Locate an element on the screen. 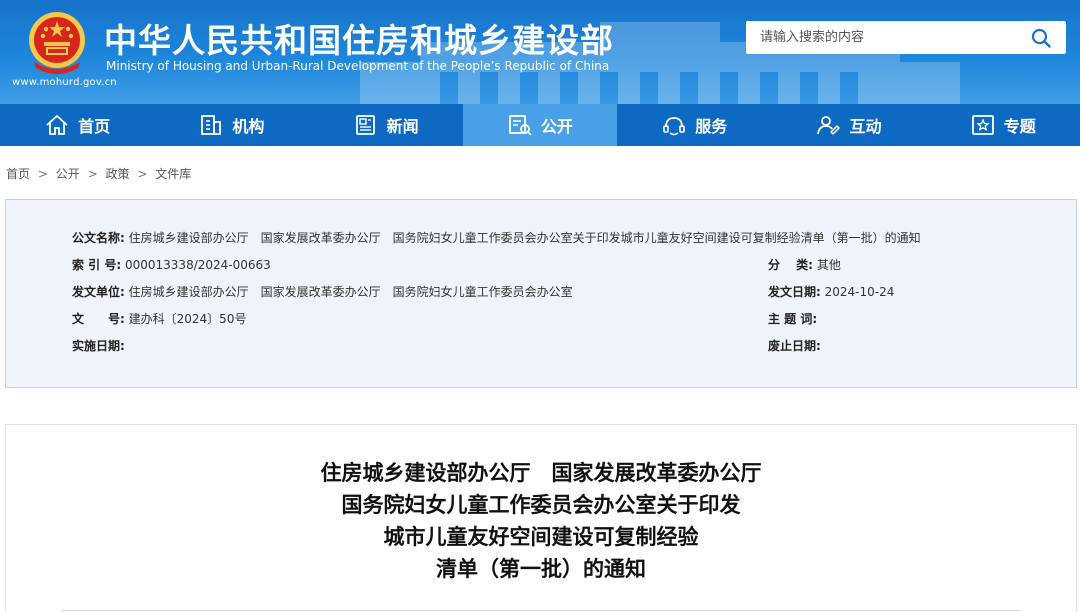 Image resolution: width=1080 pixels, height=612 pixels. service-icon is located at coordinates (674, 126).